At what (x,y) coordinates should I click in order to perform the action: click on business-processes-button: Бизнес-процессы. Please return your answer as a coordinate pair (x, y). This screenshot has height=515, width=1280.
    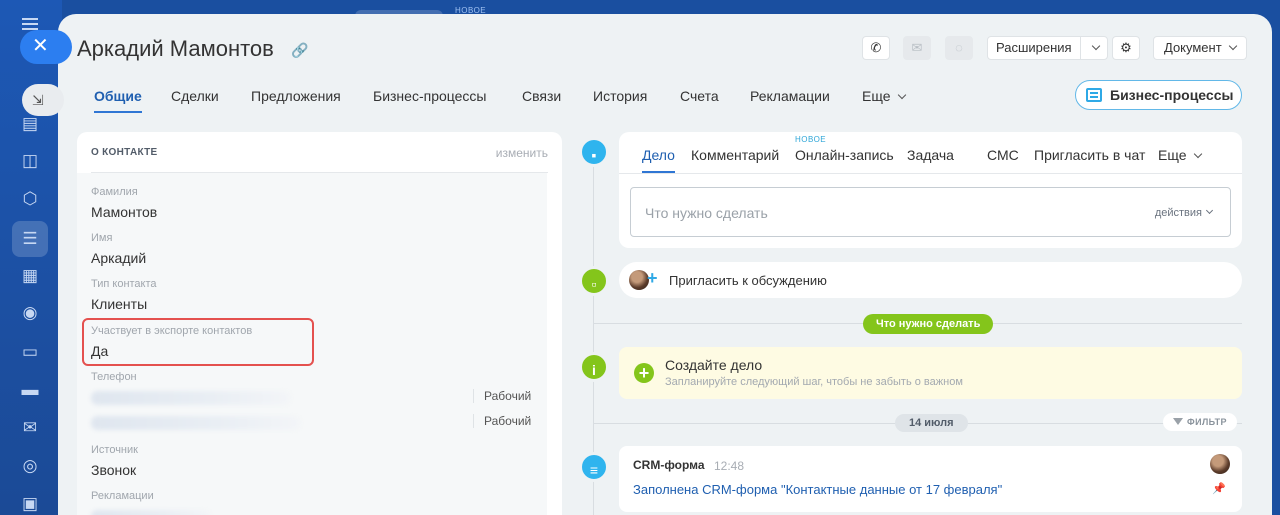
    Looking at the image, I should click on (1158, 95).